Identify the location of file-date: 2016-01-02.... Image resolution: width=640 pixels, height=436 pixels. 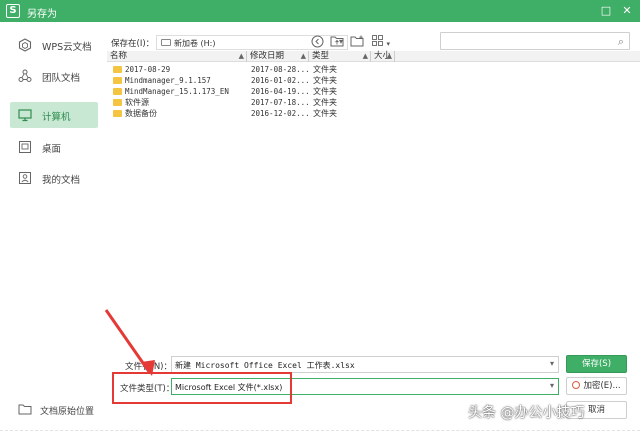
(280, 80).